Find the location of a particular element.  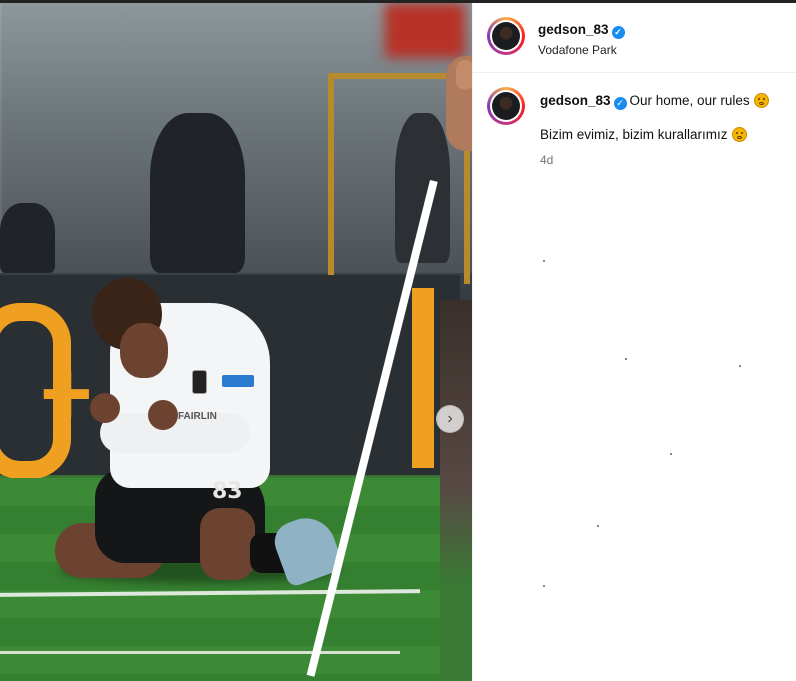

sleeve-patch is located at coordinates (238, 381).